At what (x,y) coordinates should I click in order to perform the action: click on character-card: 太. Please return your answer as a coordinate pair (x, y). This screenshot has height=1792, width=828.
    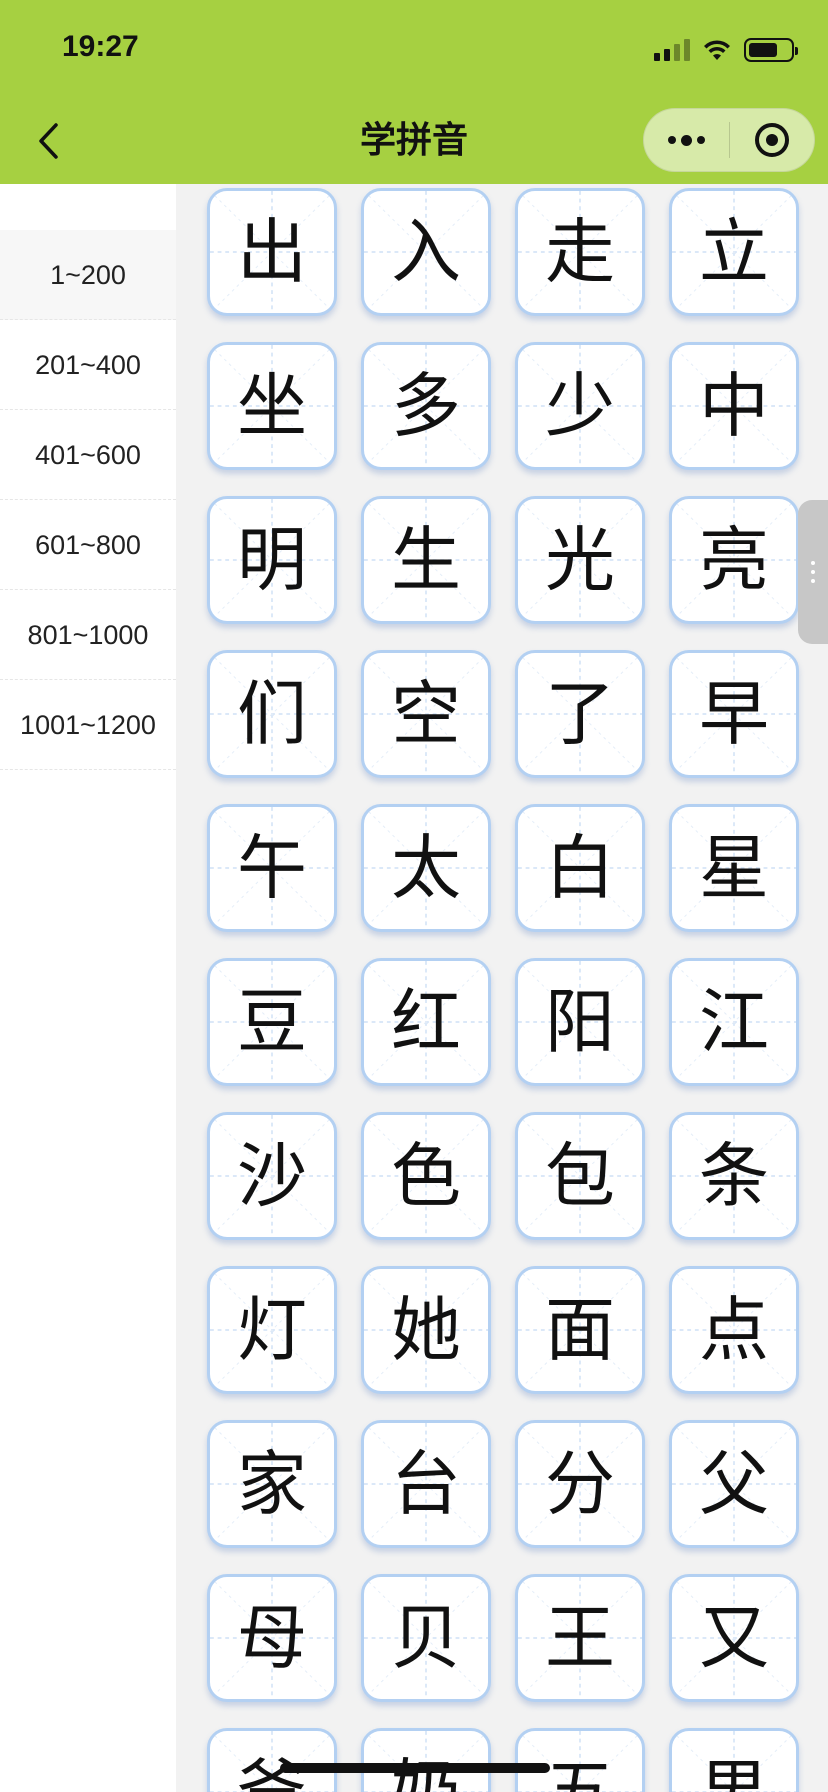
    Looking at the image, I should click on (426, 868).